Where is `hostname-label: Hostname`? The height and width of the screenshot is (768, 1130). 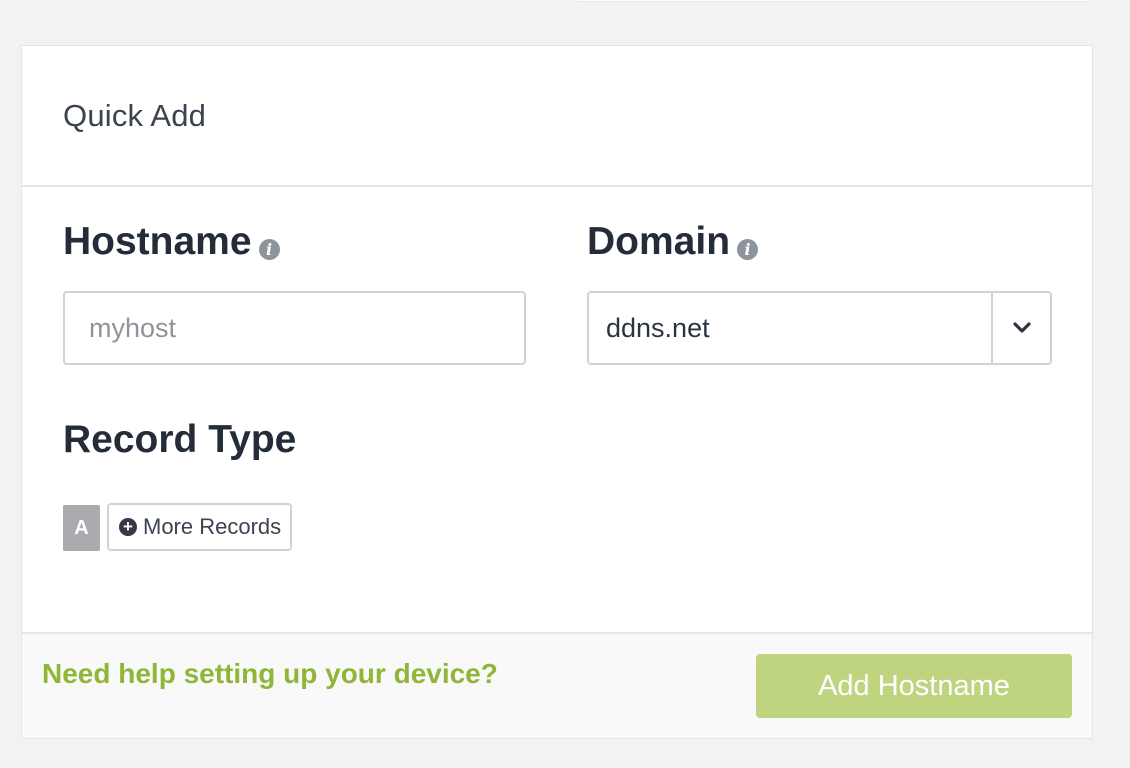 hostname-label: Hostname is located at coordinates (157, 241).